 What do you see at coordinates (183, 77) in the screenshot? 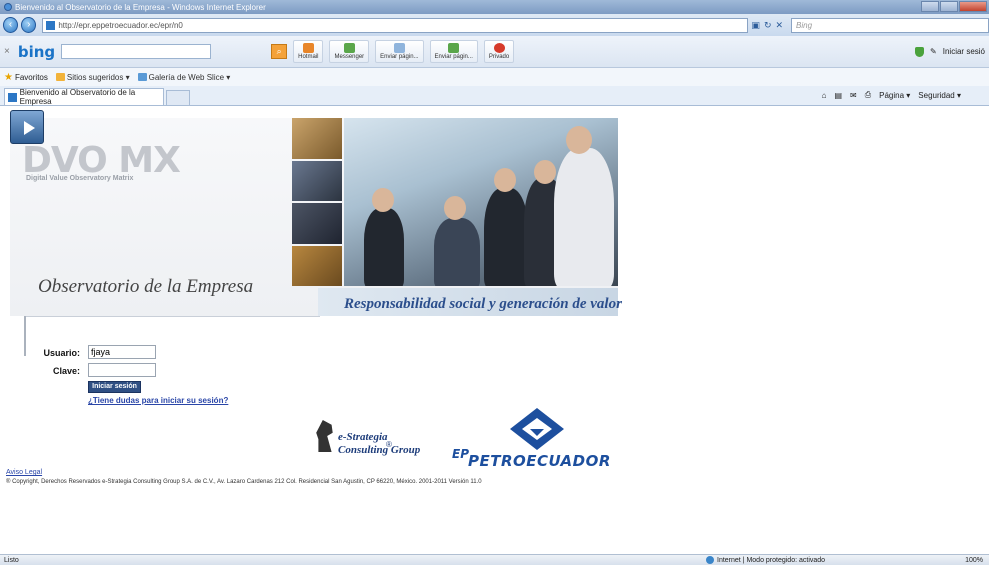
I see `fav-web-slice: Galería de Web Slice ▾` at bounding box center [183, 77].